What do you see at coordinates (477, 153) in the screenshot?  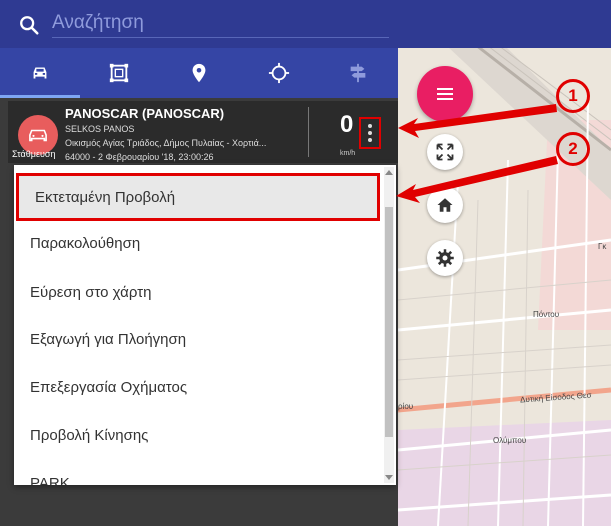 I see `annotation-arrows` at bounding box center [477, 153].